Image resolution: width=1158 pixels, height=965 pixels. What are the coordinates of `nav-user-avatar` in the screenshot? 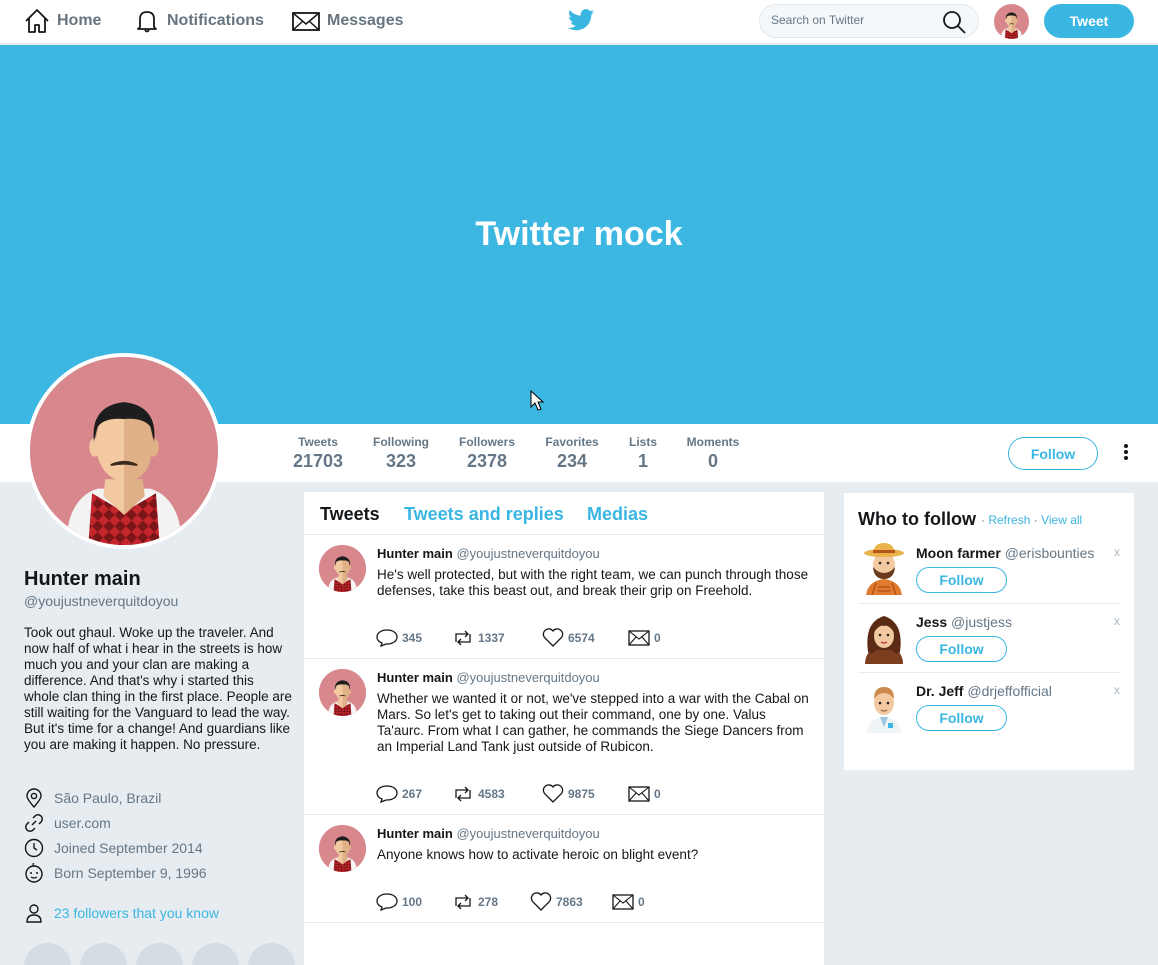 It's located at (1011, 21).